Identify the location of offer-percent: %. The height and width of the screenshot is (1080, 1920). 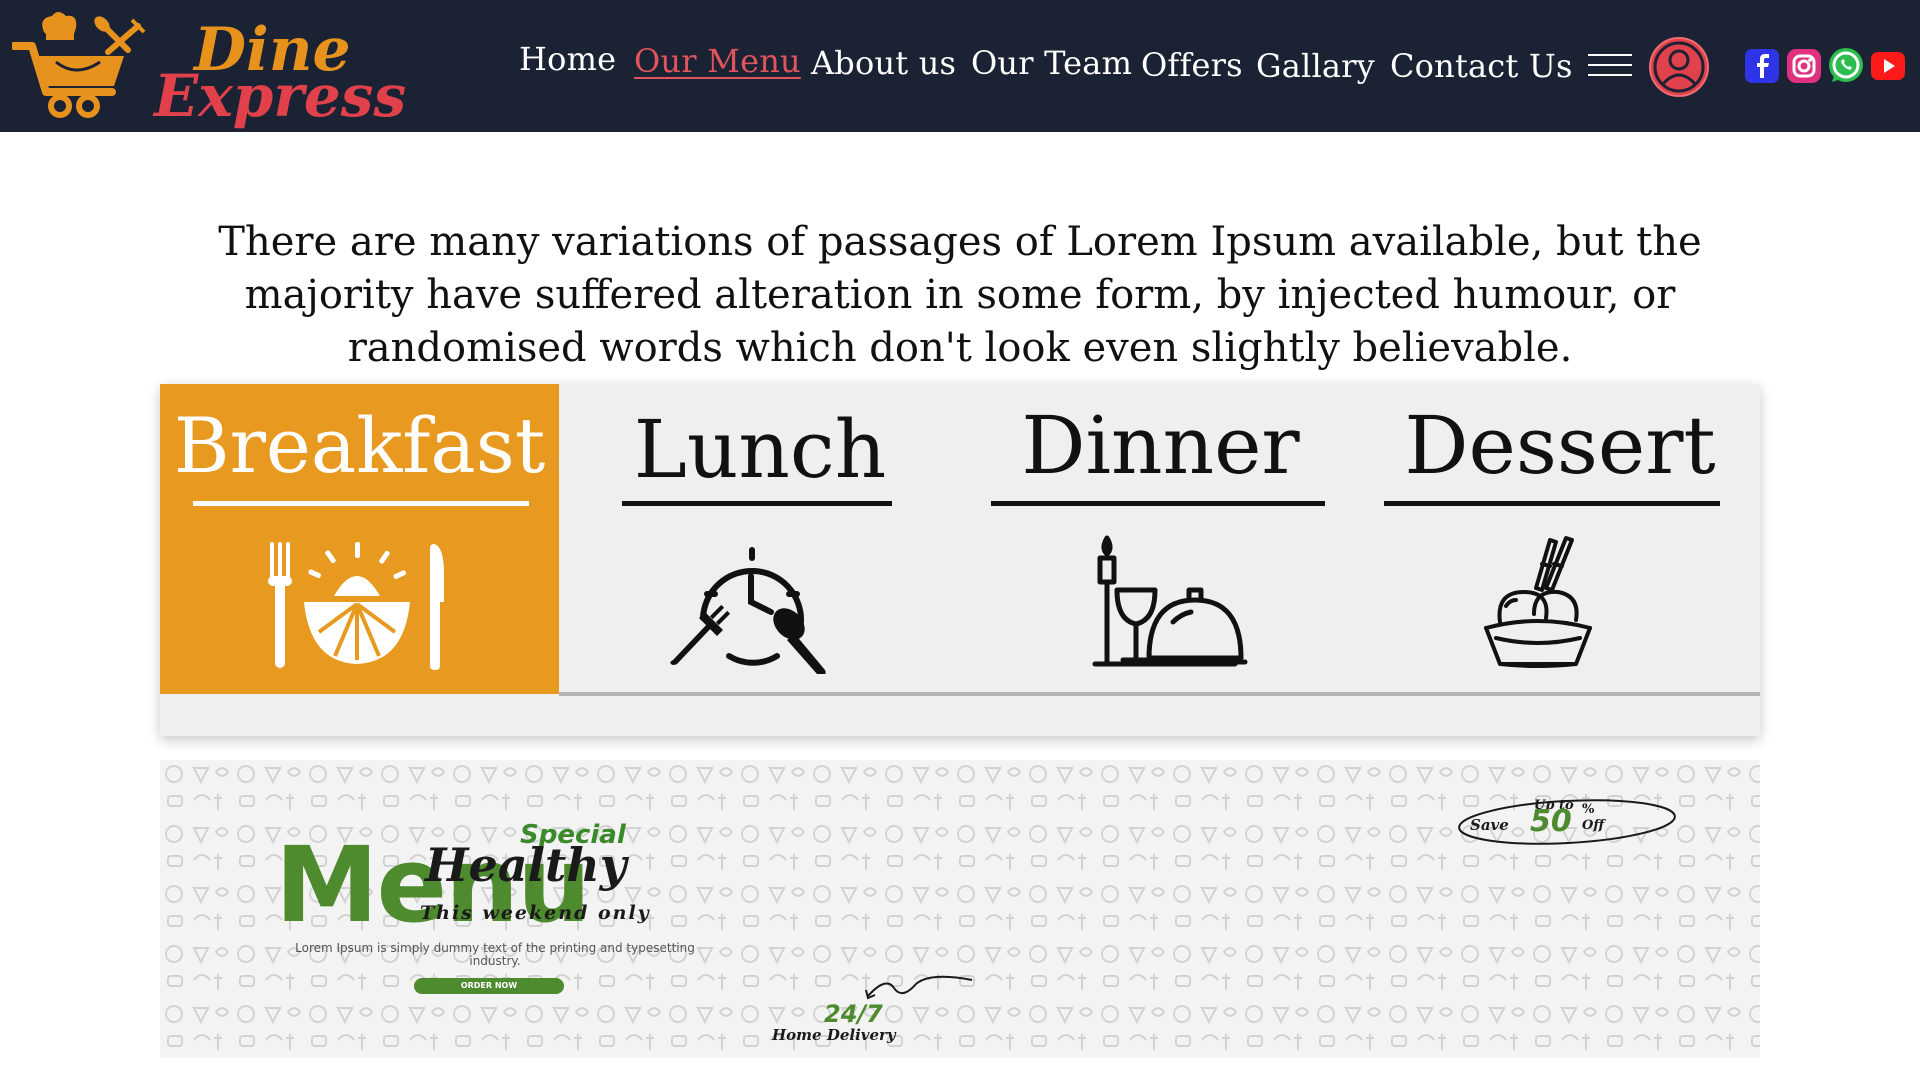
(1588, 809).